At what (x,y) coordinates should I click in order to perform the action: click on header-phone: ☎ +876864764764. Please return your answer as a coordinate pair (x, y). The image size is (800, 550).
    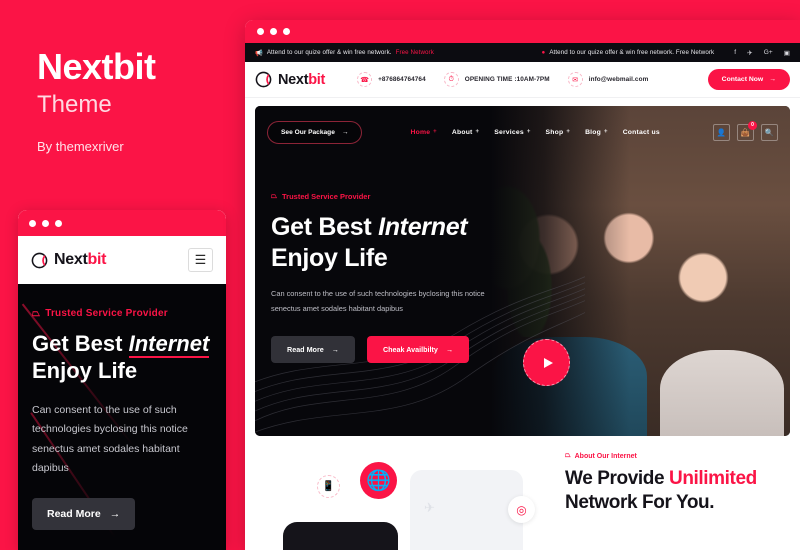
    Looking at the image, I should click on (391, 79).